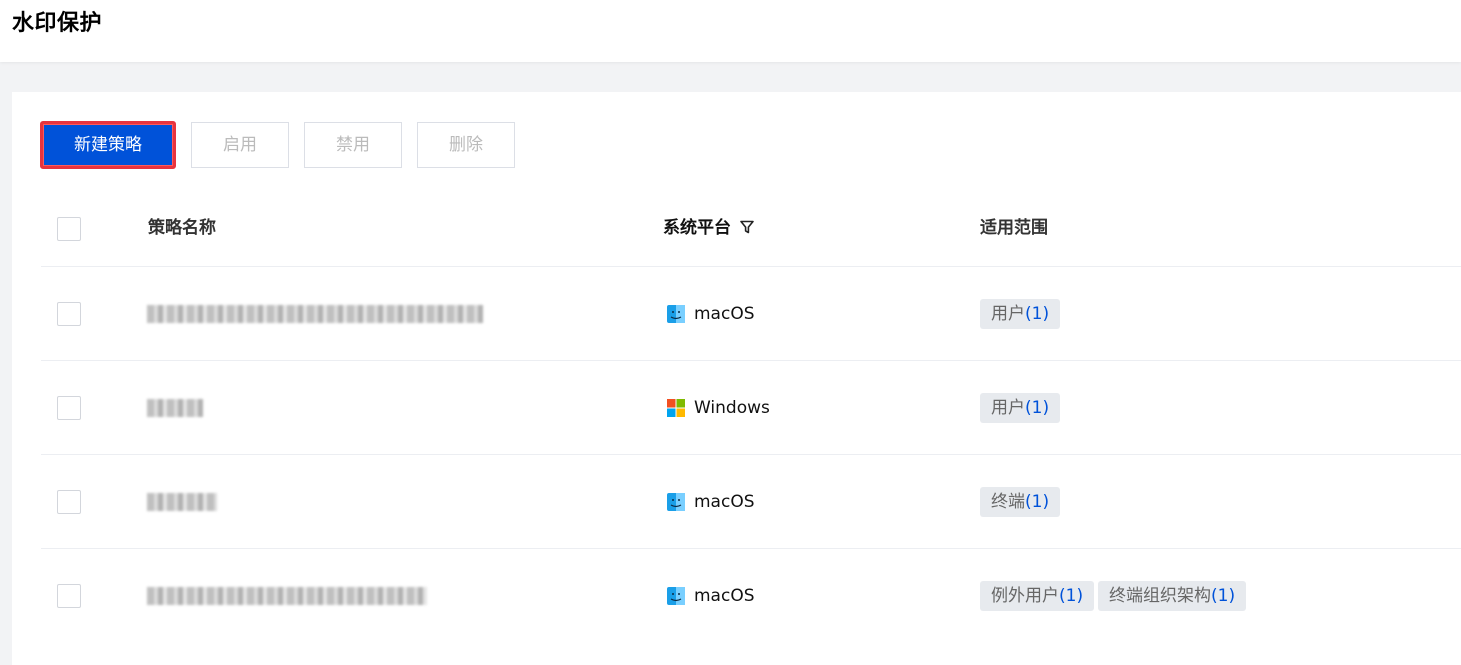 Image resolution: width=1461 pixels, height=665 pixels. I want to click on windows-icon, so click(676, 408).